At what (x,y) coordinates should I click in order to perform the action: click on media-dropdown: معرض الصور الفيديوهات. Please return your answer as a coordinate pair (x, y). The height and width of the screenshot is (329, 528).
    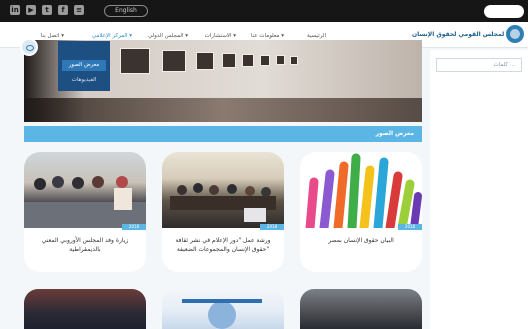
    Looking at the image, I should click on (84, 66).